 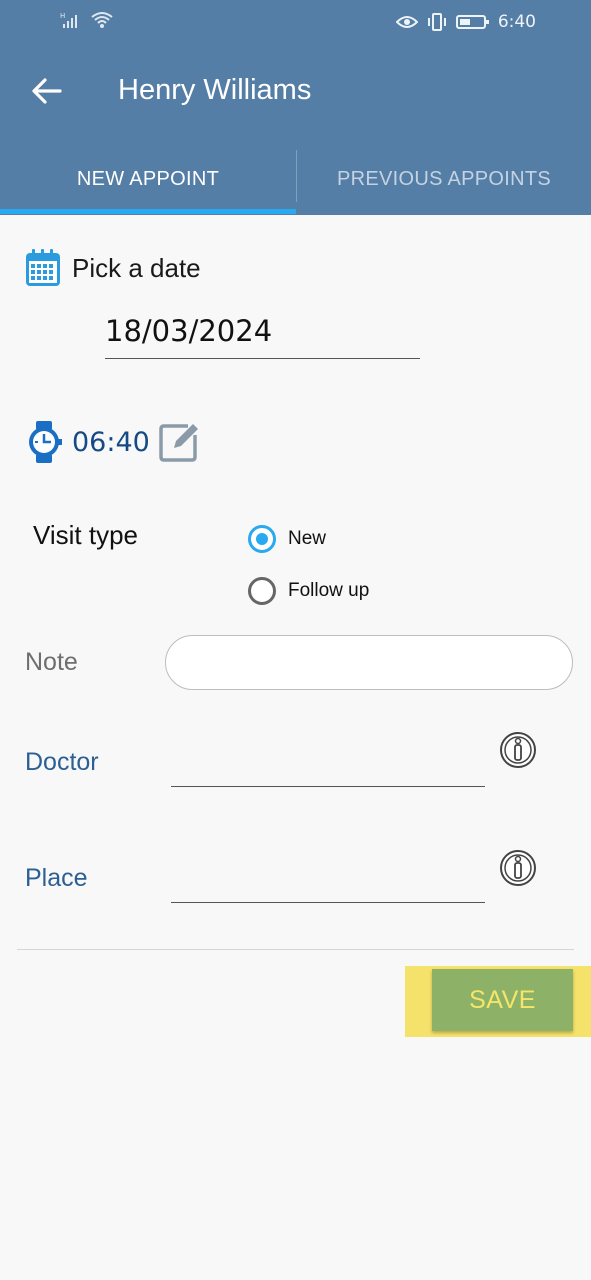 I want to click on visit-type-label: Visit type, so click(x=86, y=535).